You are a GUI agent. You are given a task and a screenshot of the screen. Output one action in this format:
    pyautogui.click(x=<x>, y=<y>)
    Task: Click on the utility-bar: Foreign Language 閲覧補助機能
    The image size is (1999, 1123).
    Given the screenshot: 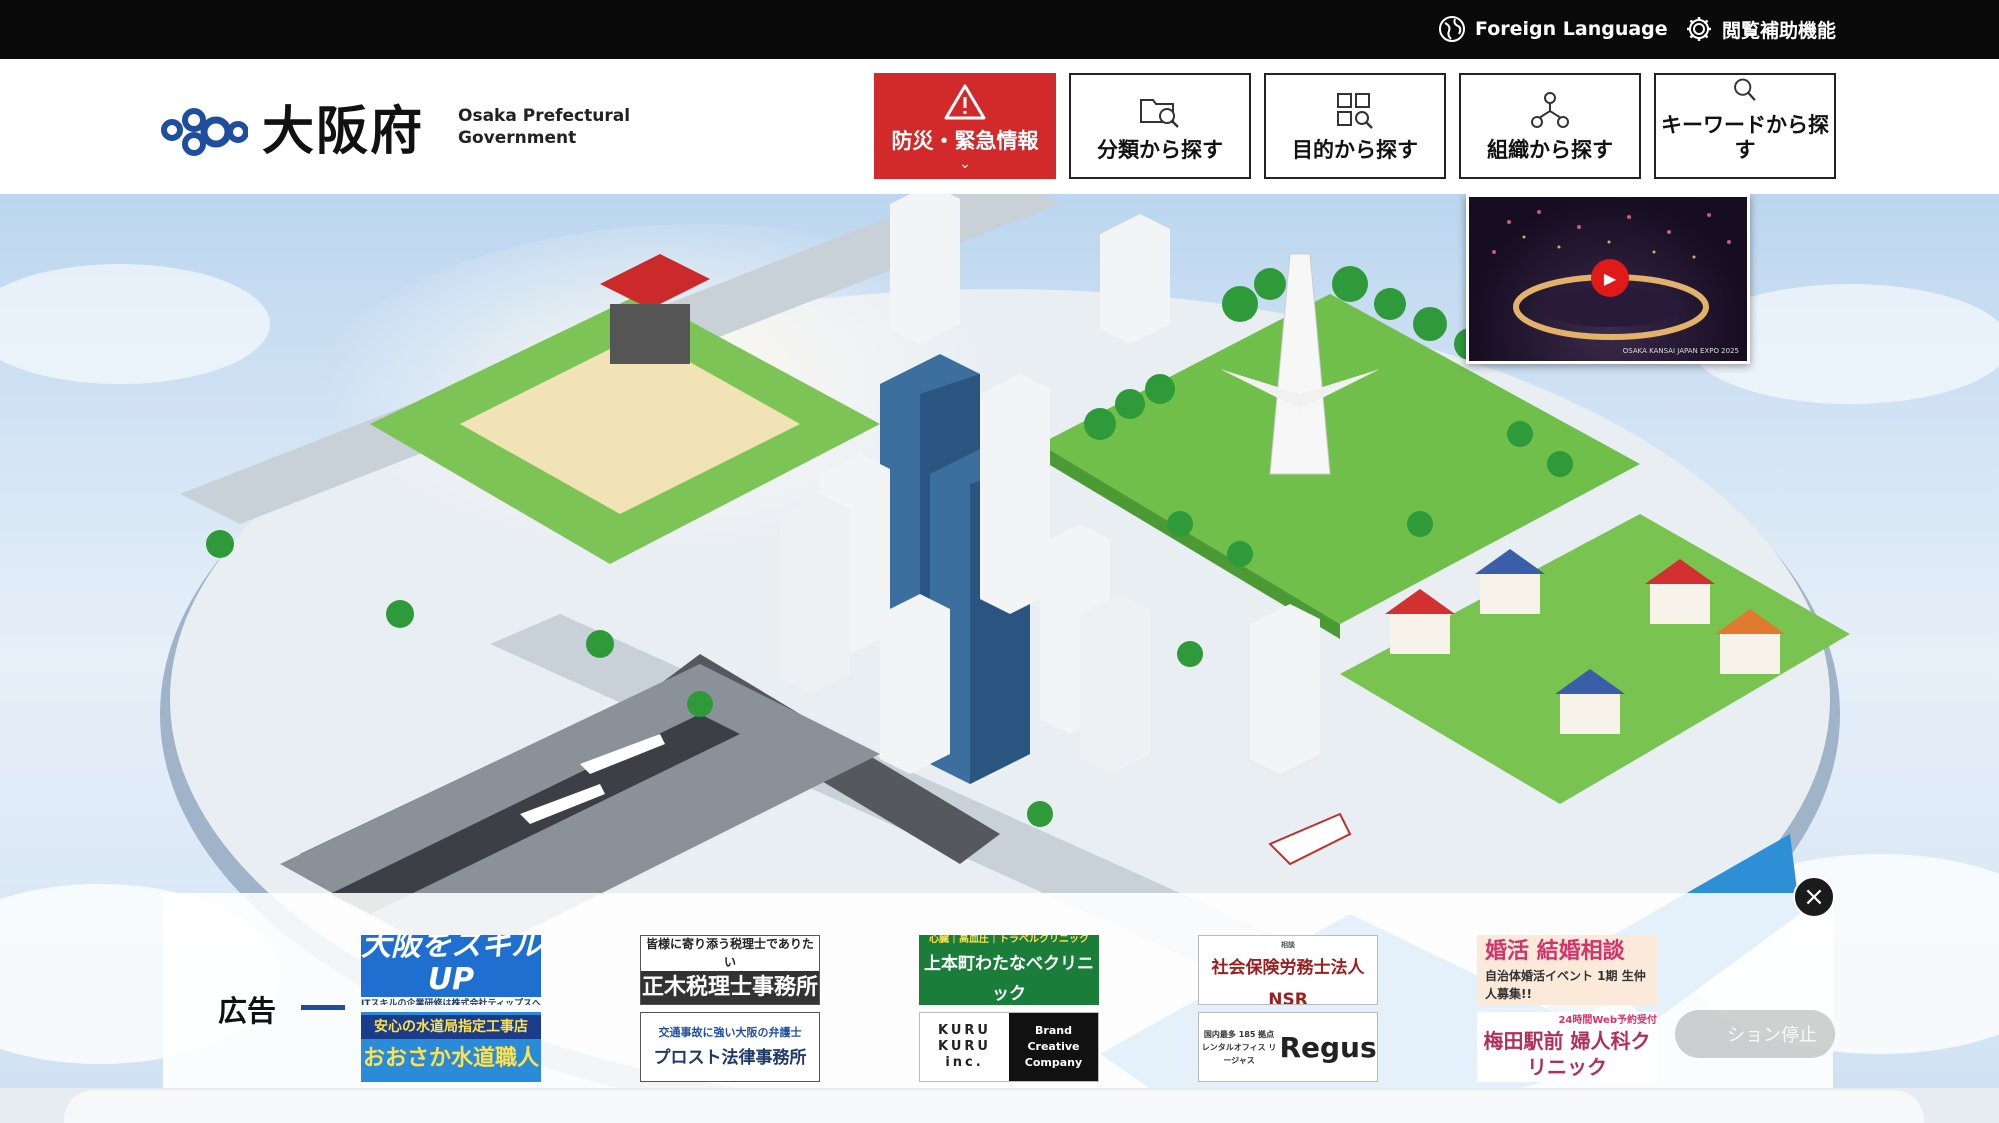 What is the action you would take?
    pyautogui.click(x=999, y=29)
    